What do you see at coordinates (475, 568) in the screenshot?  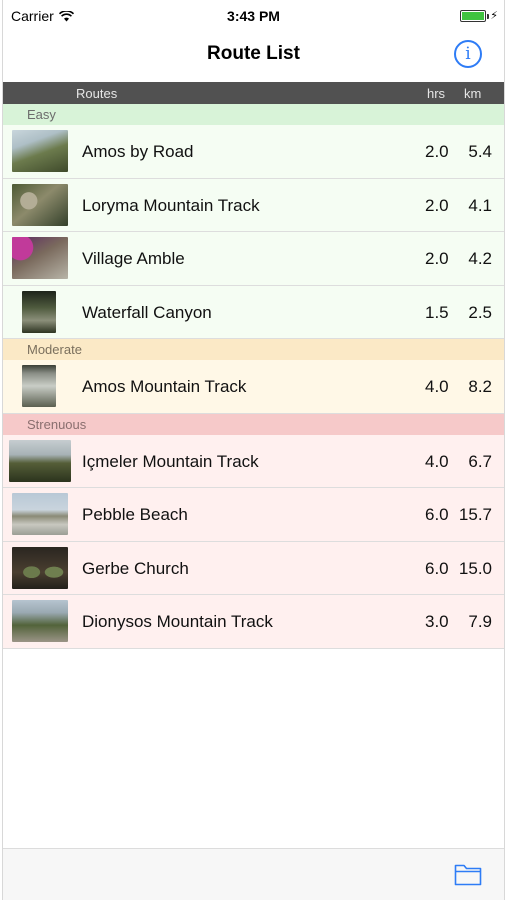 I see `route-distance: 15.0` at bounding box center [475, 568].